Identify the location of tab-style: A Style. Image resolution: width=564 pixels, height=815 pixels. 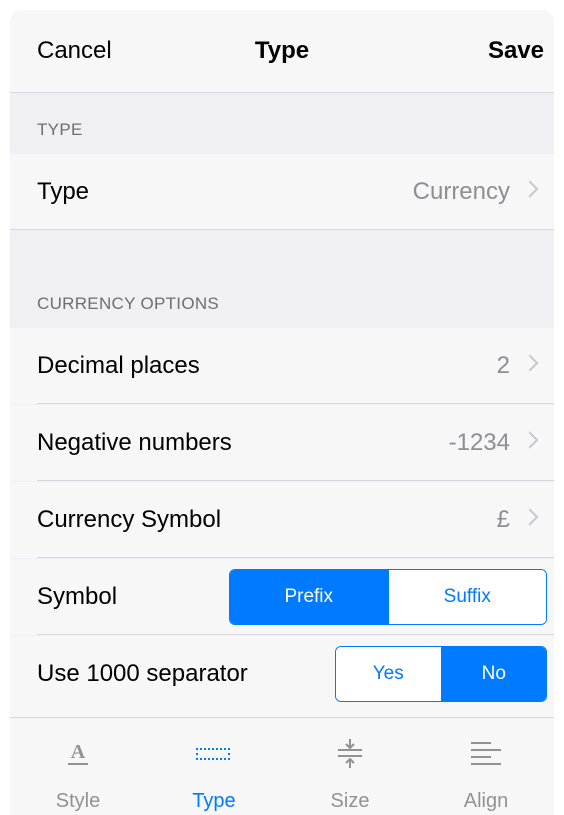
(78, 766).